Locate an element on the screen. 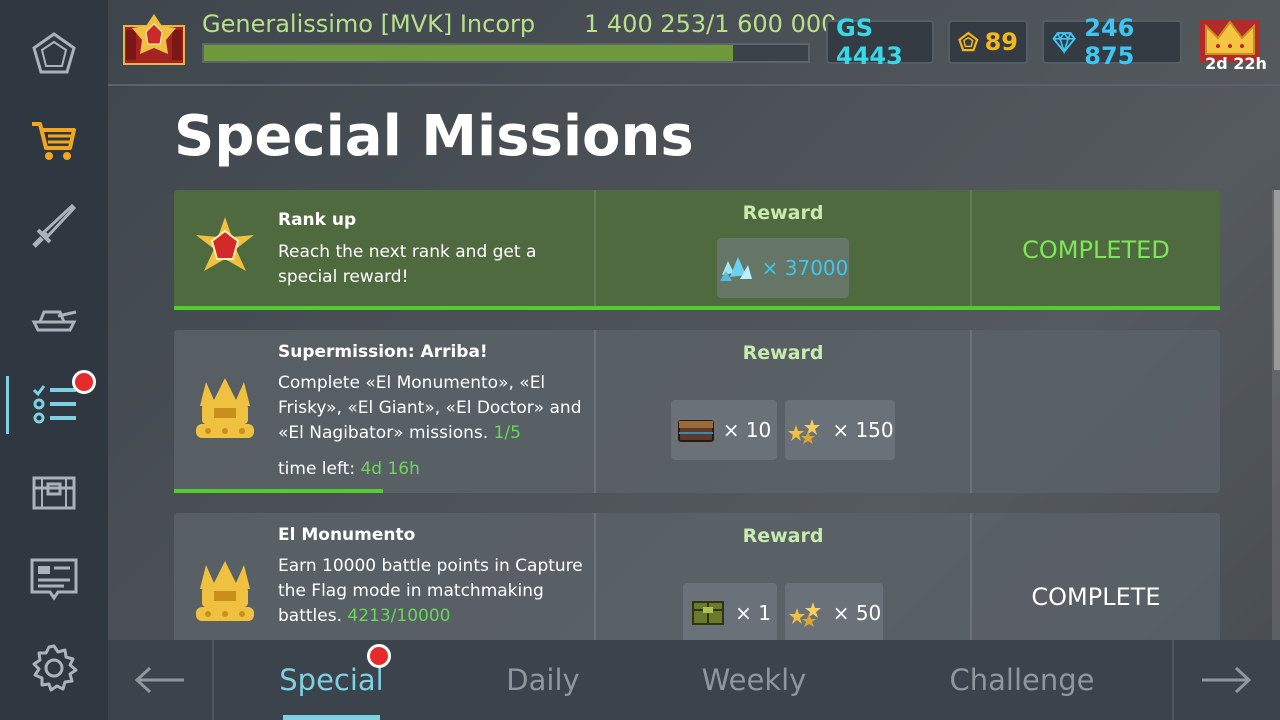 The width and height of the screenshot is (1280, 720). arrow-left-icon is located at coordinates (159, 680).